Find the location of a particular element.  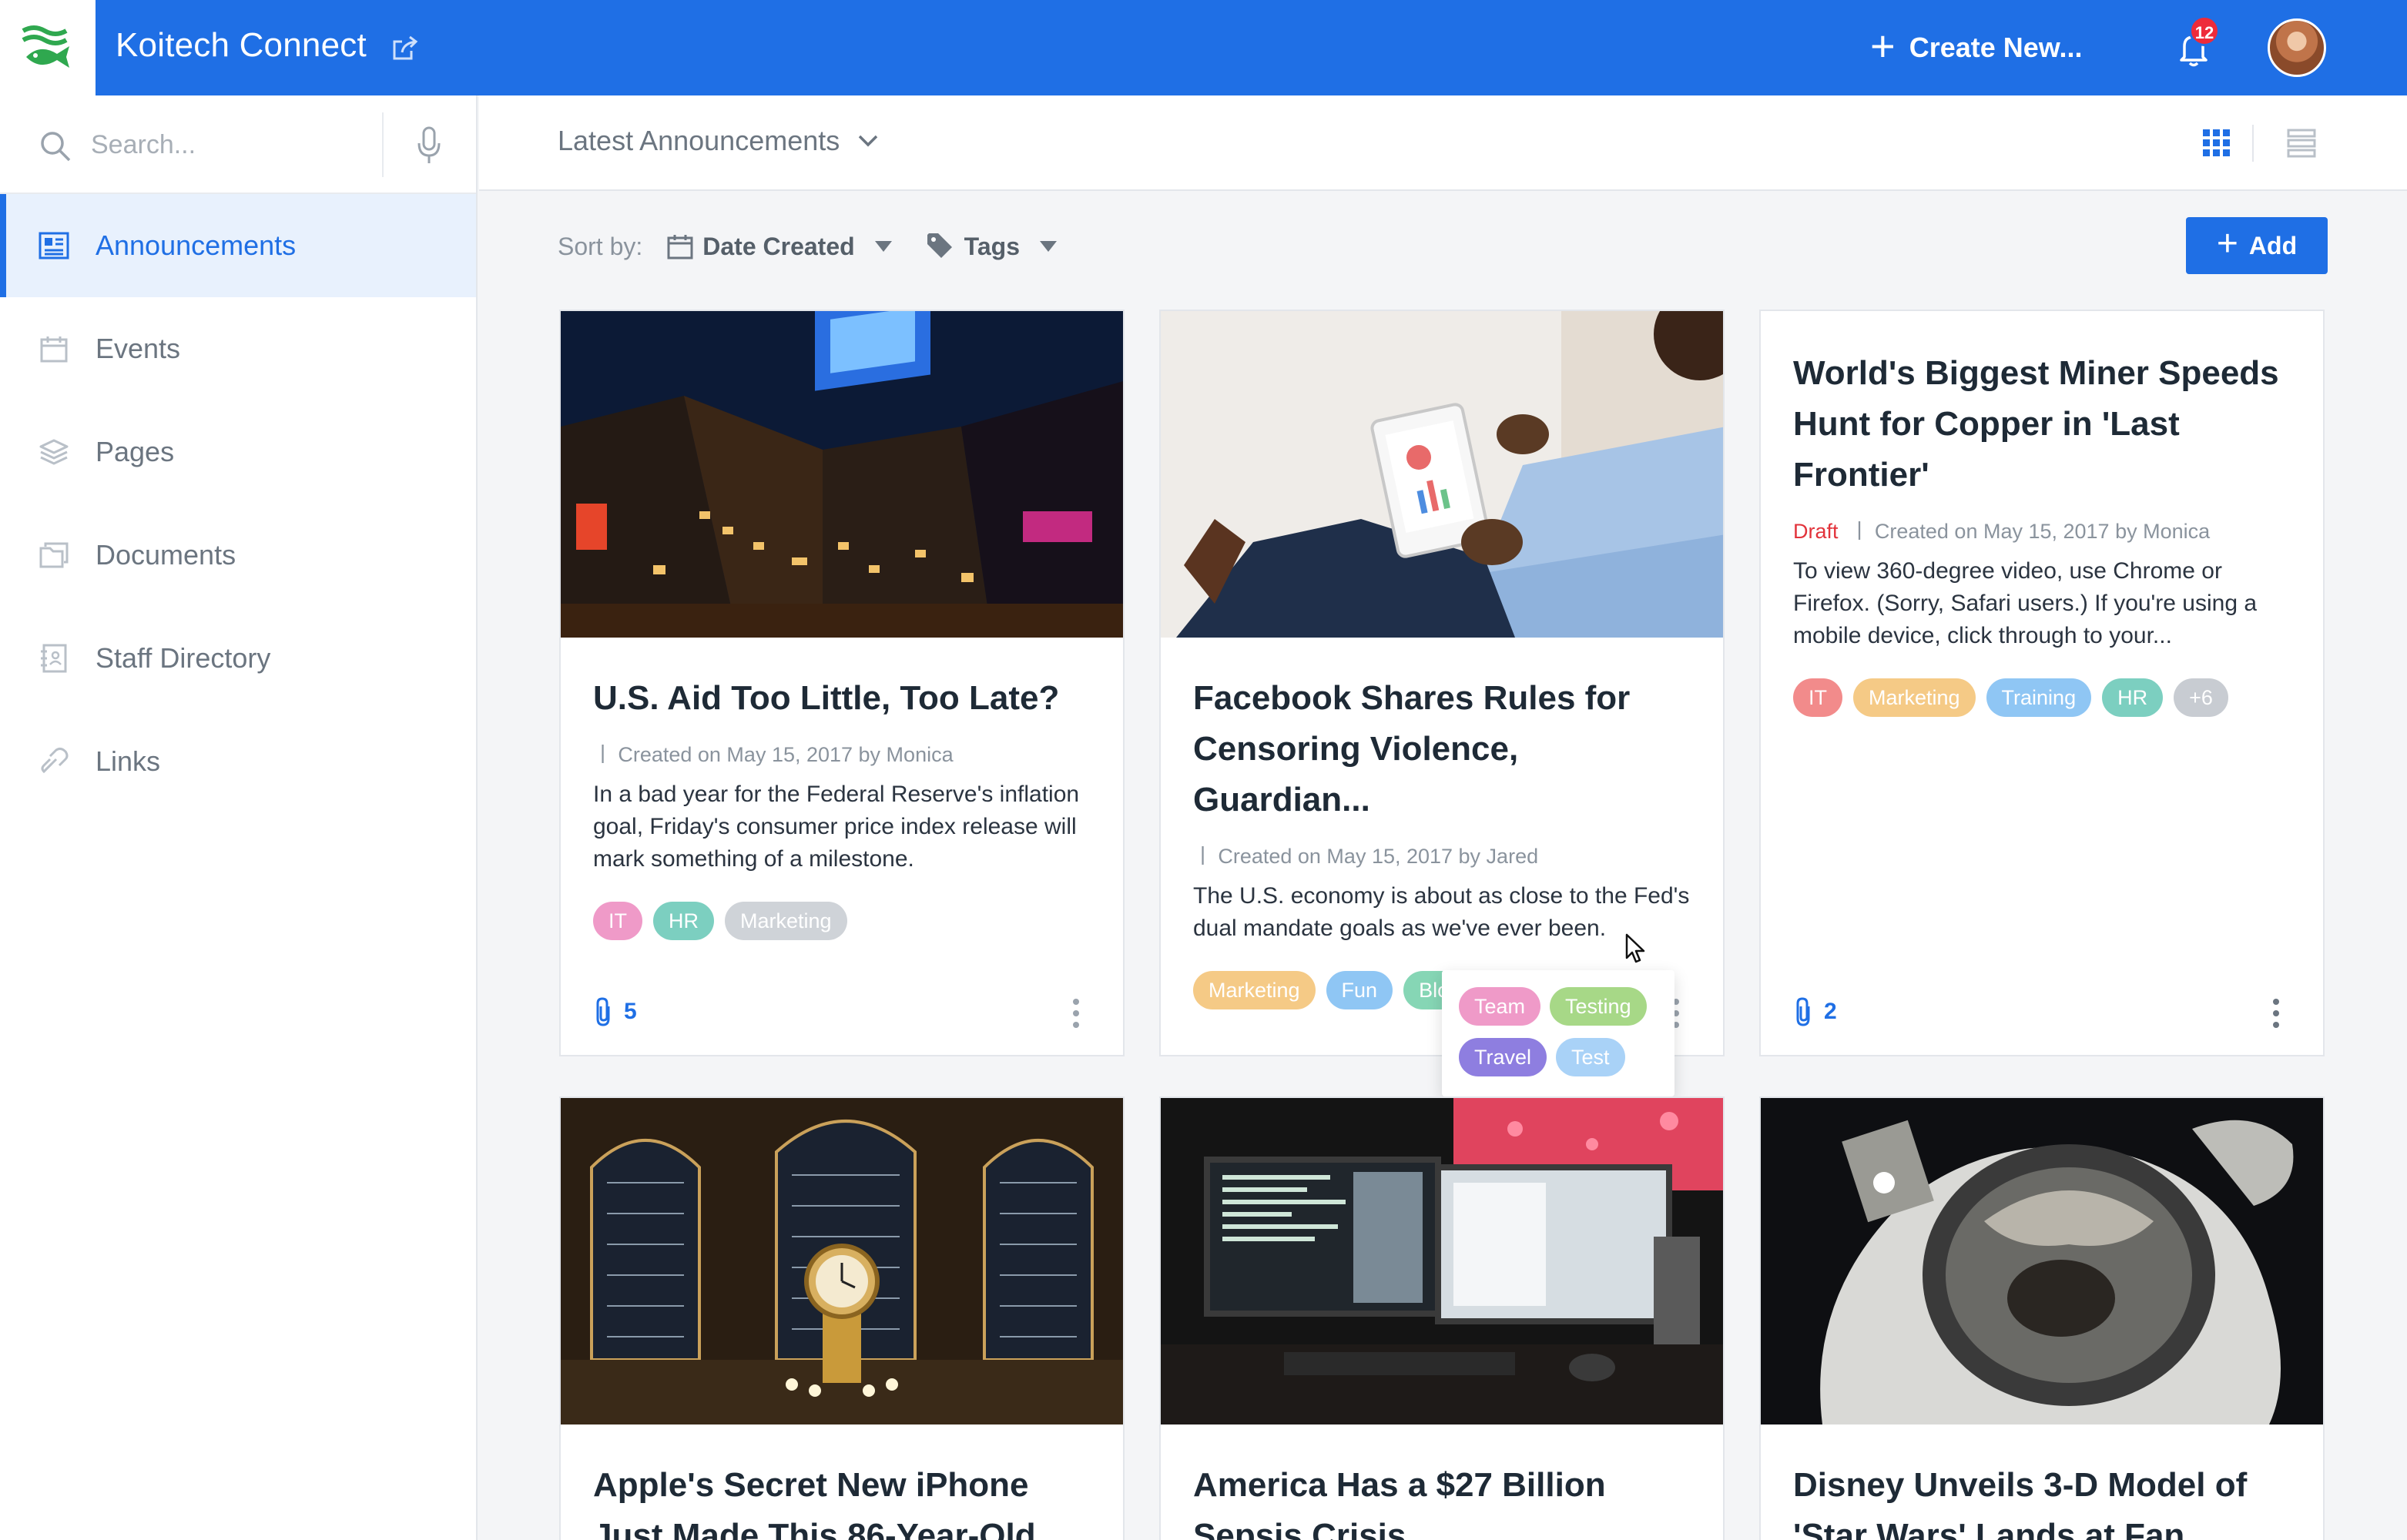

sidebar-item-label: Staff Directory is located at coordinates (183, 658).